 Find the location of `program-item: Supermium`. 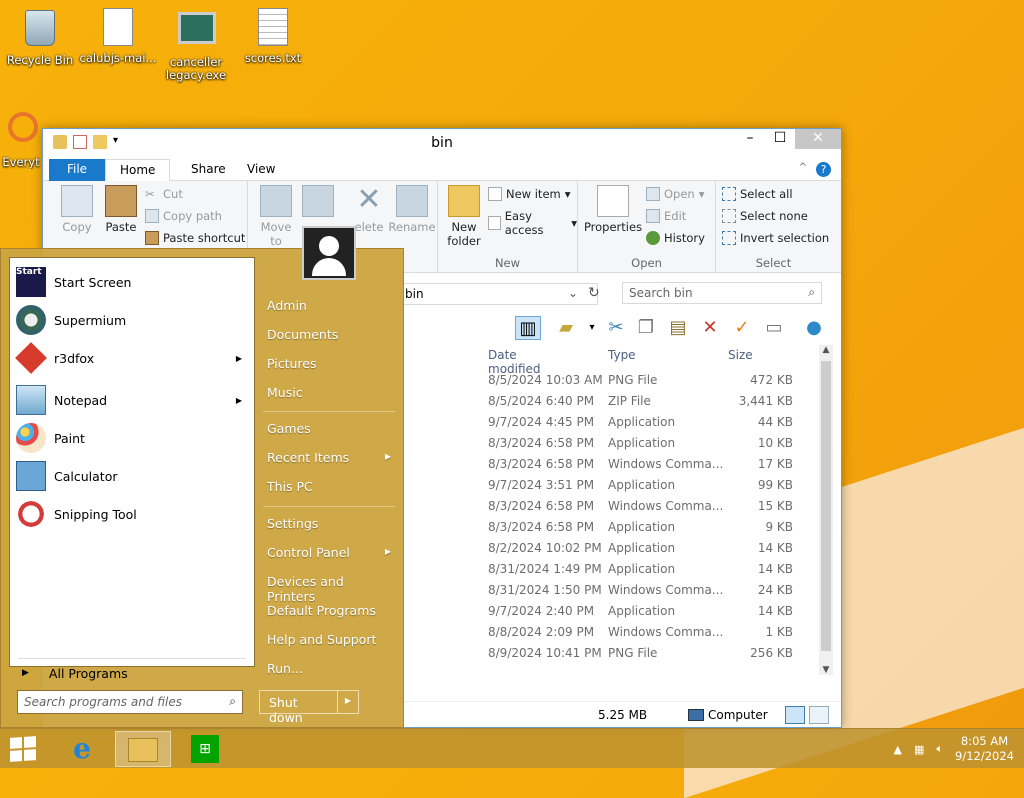

program-item: Supermium is located at coordinates (132, 320).